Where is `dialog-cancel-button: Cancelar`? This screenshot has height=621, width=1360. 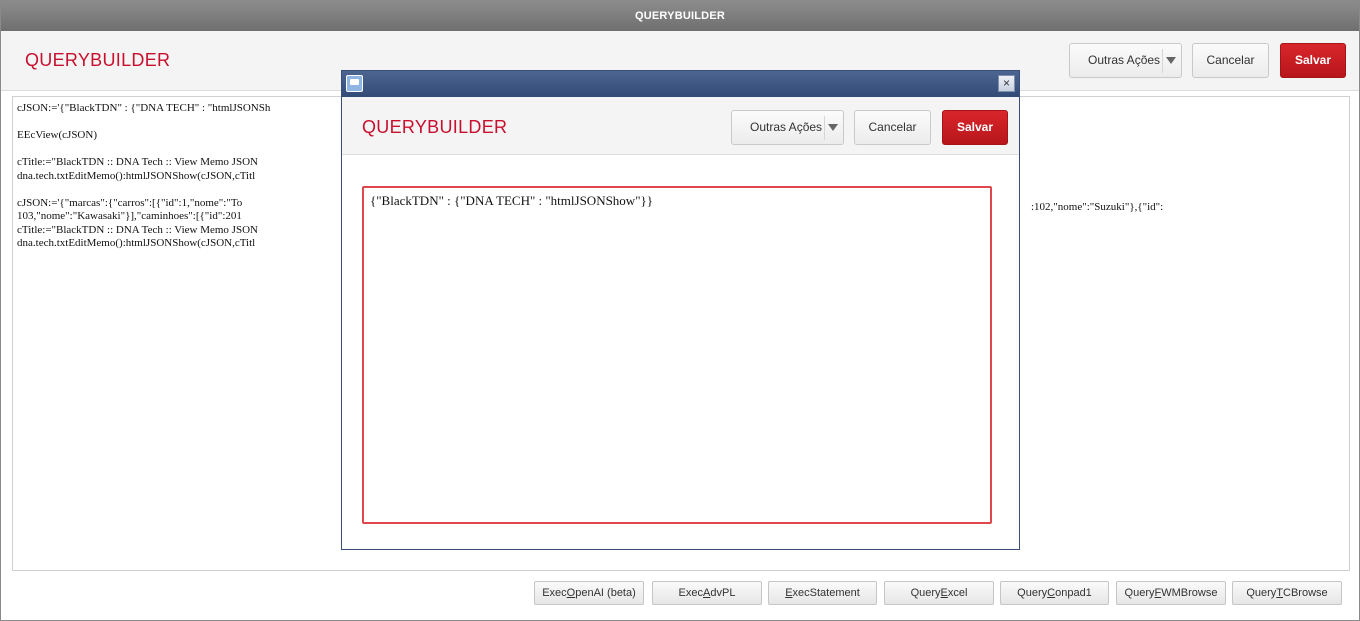
dialog-cancel-button: Cancelar is located at coordinates (892, 127).